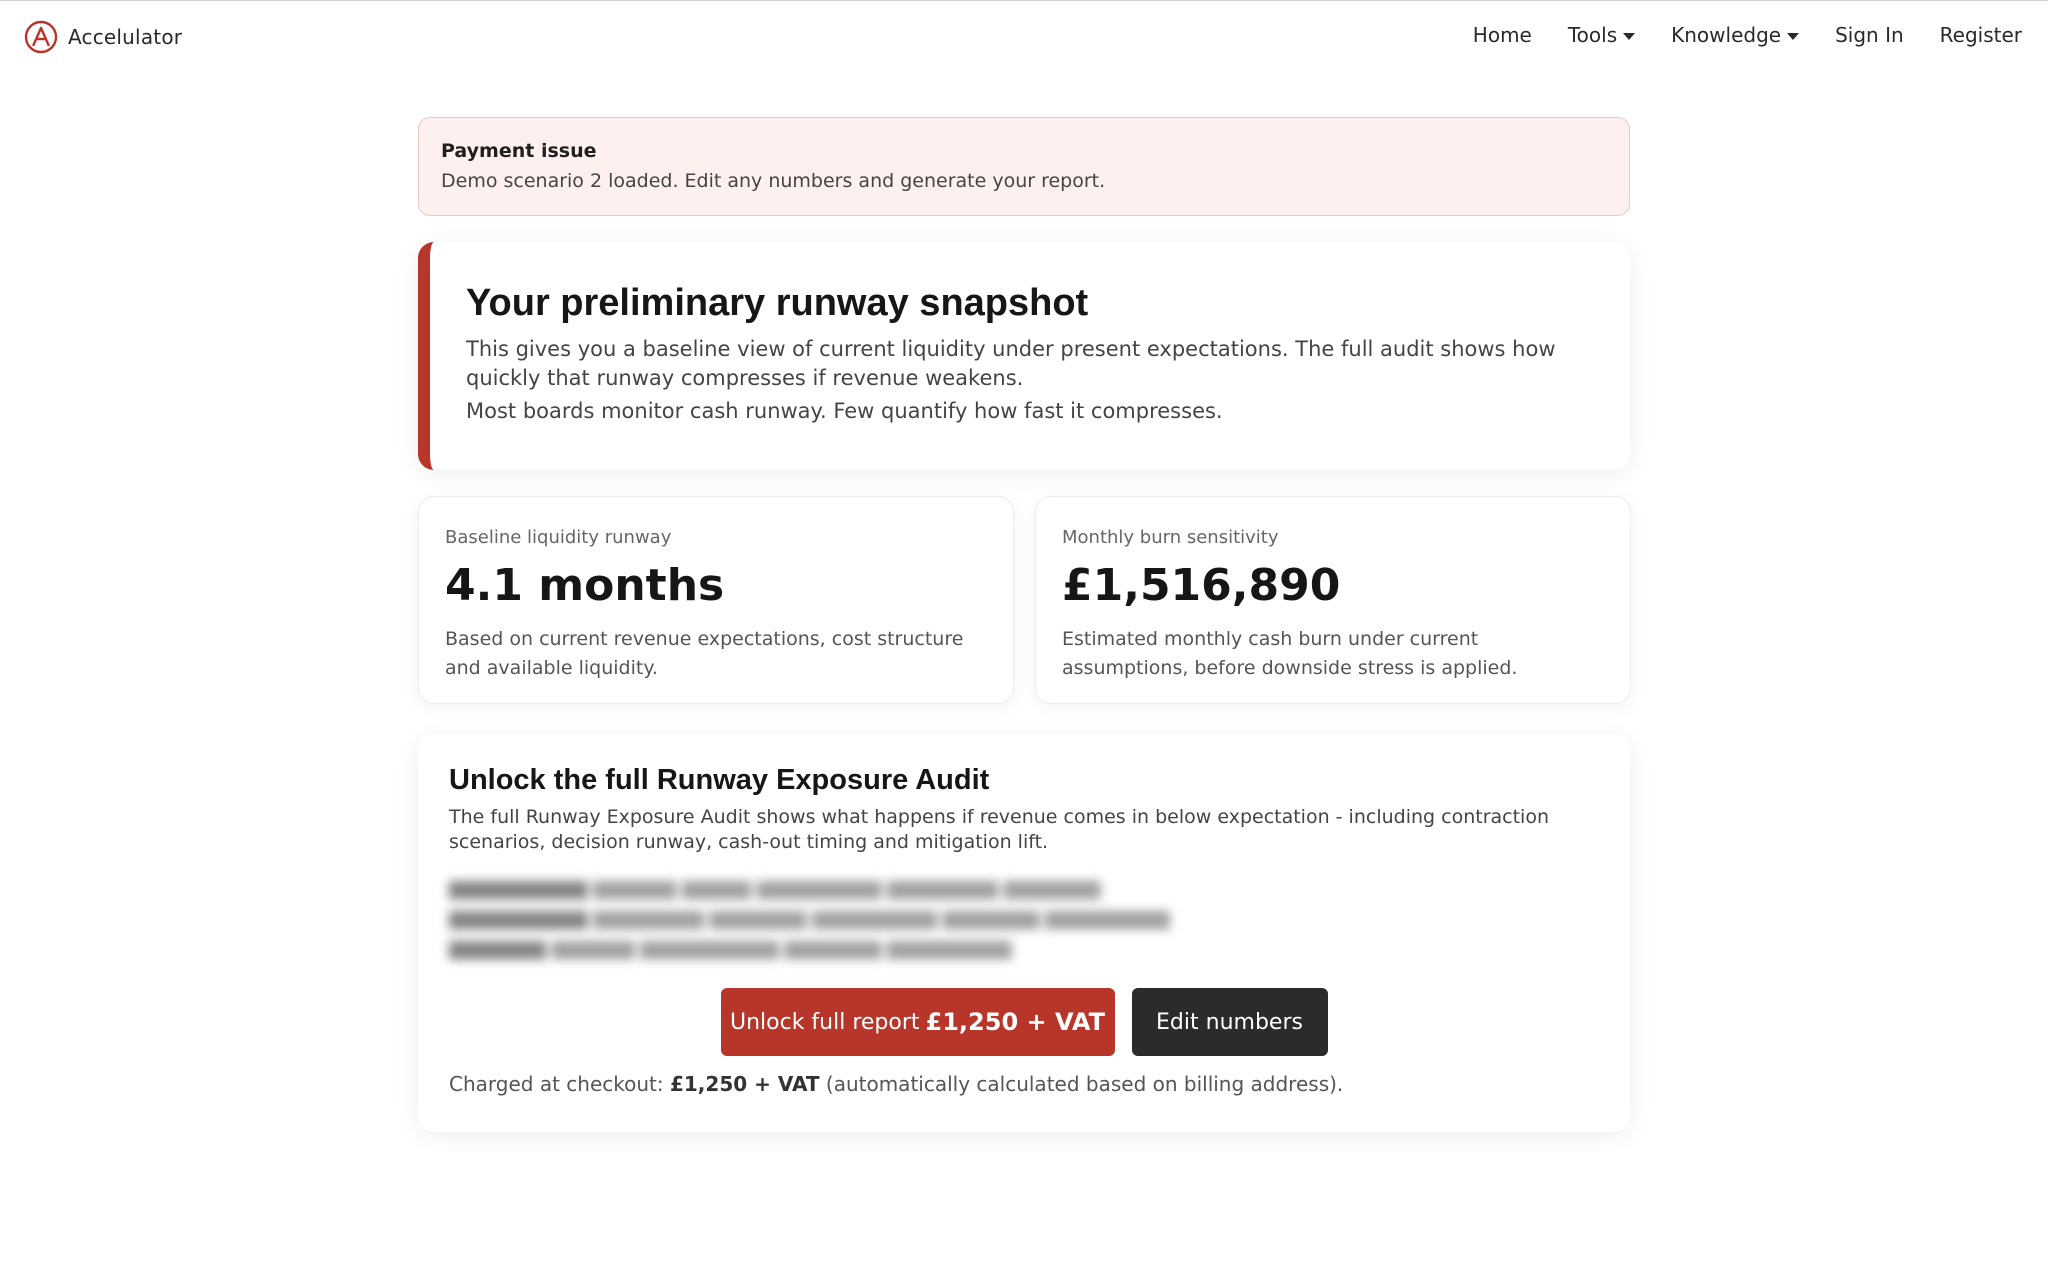 This screenshot has height=1285, width=2048. Describe the element at coordinates (585, 585) in the screenshot. I see `metric-value: 4.1 months` at that location.